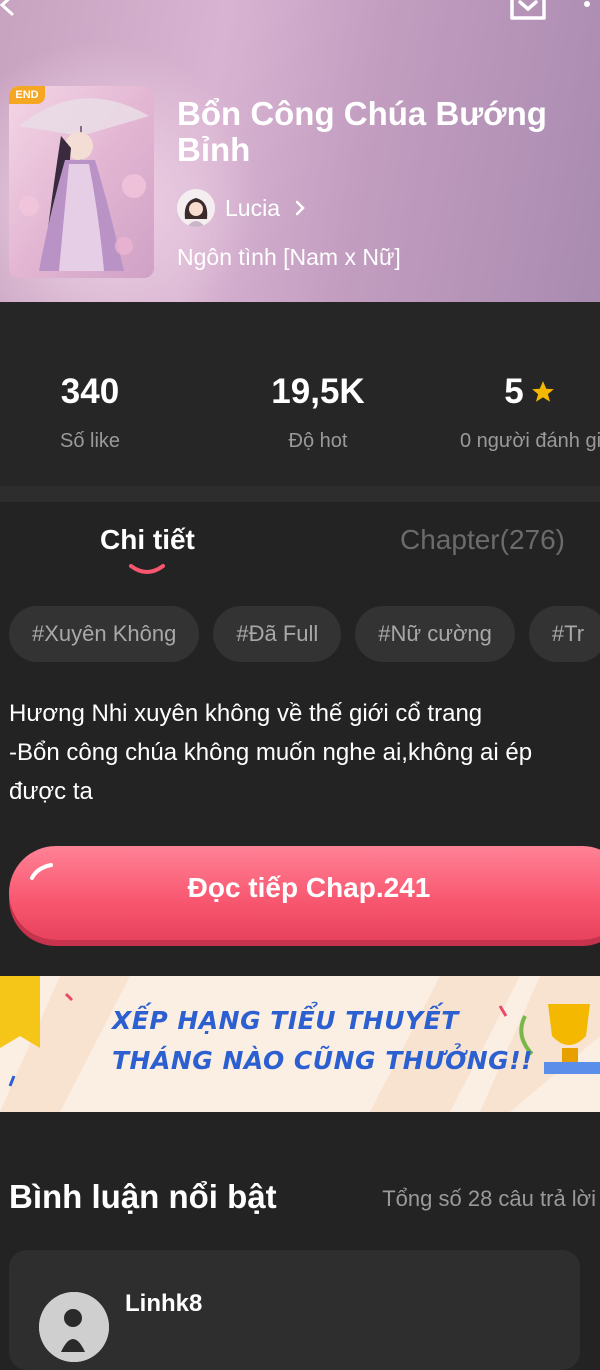  I want to click on stat-likes: 340 Số like, so click(90, 412).